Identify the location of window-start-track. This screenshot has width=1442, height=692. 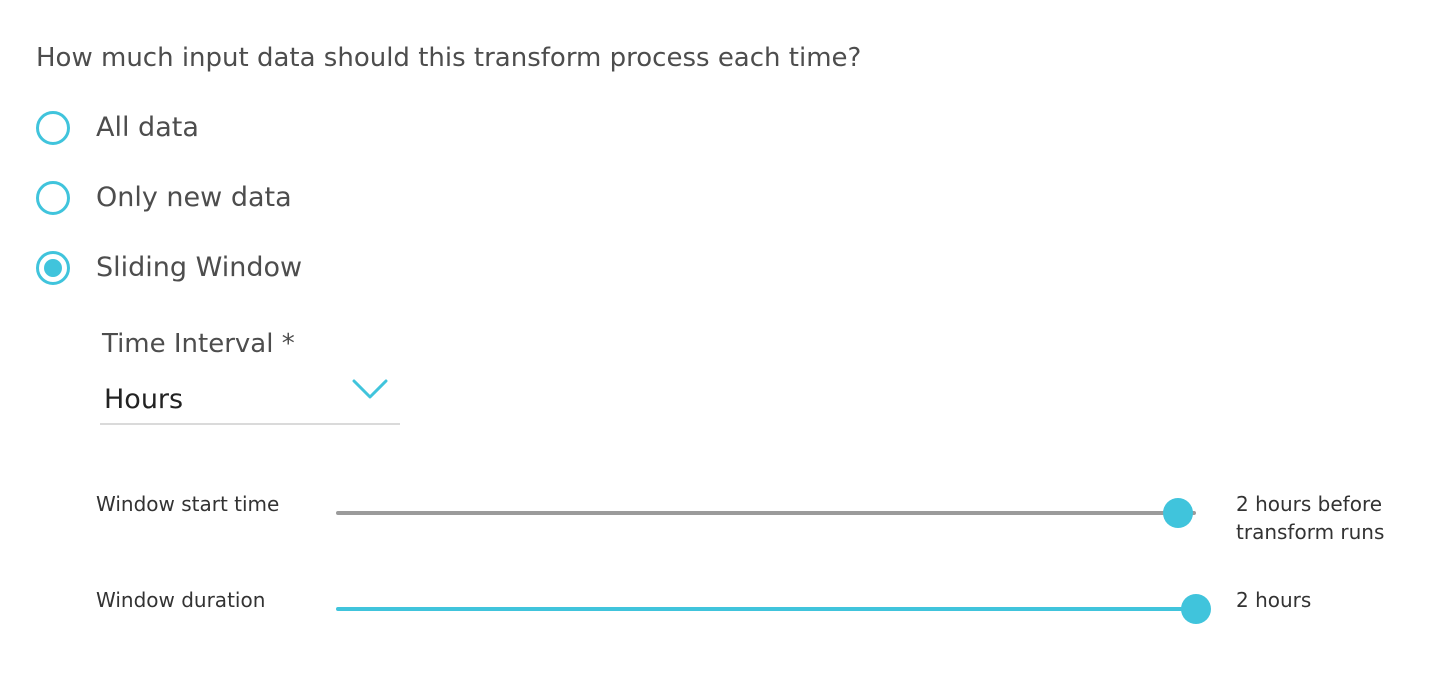
(766, 513).